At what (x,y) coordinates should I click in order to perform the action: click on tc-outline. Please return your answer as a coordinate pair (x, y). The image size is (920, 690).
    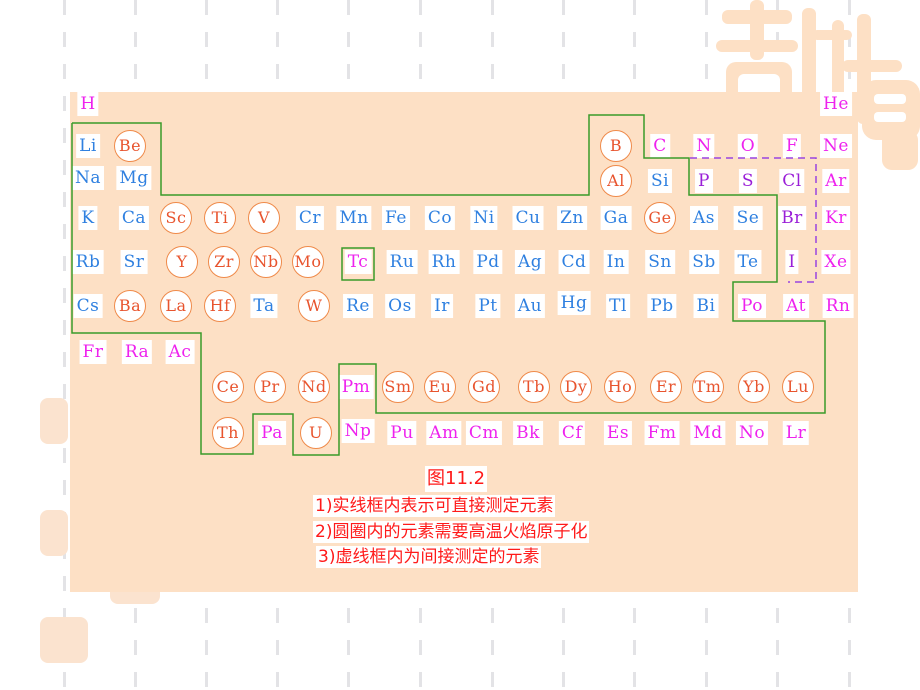
    Looking at the image, I should click on (358, 264).